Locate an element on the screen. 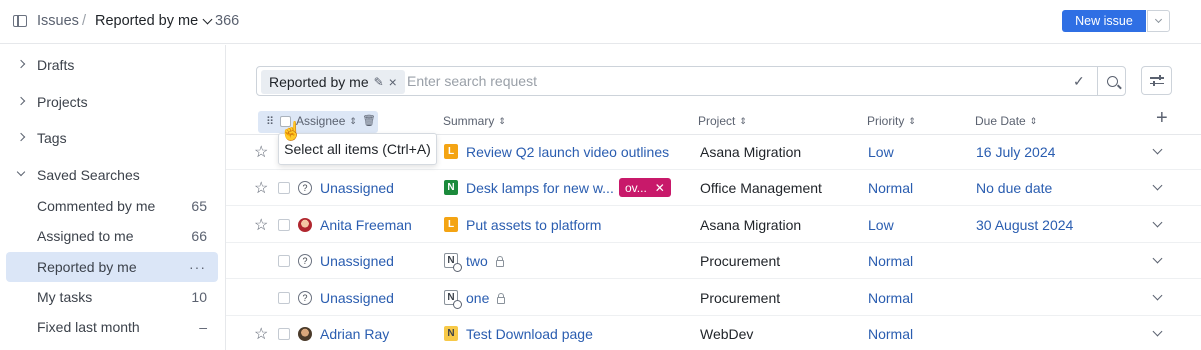 This screenshot has width=1201, height=350. sidebar-item-commented-by-me: Commented by me 65 is located at coordinates (113, 206).